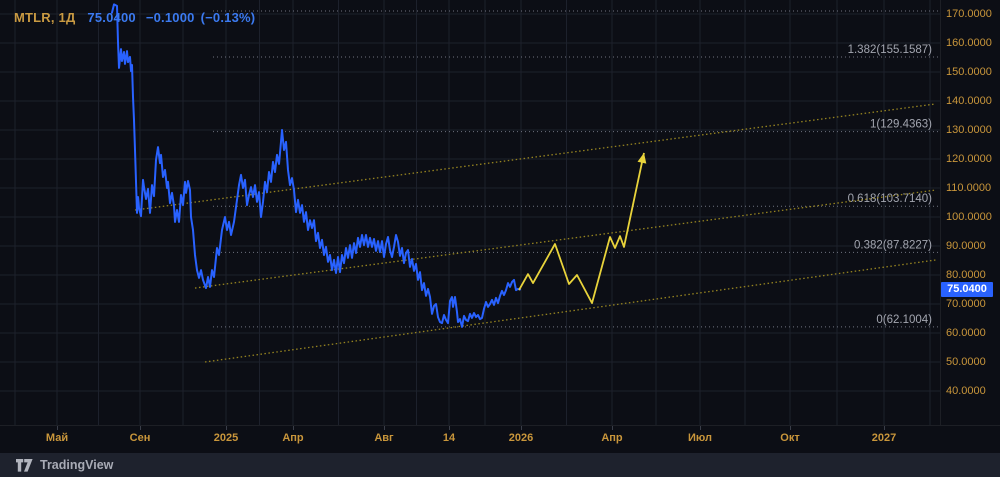  I want to click on price-tick-label: 70.0000, so click(966, 304).